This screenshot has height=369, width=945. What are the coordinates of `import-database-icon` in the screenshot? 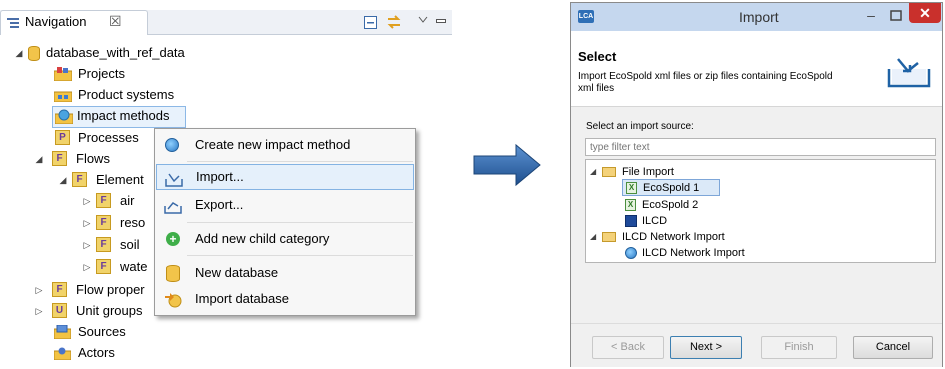 It's located at (173, 299).